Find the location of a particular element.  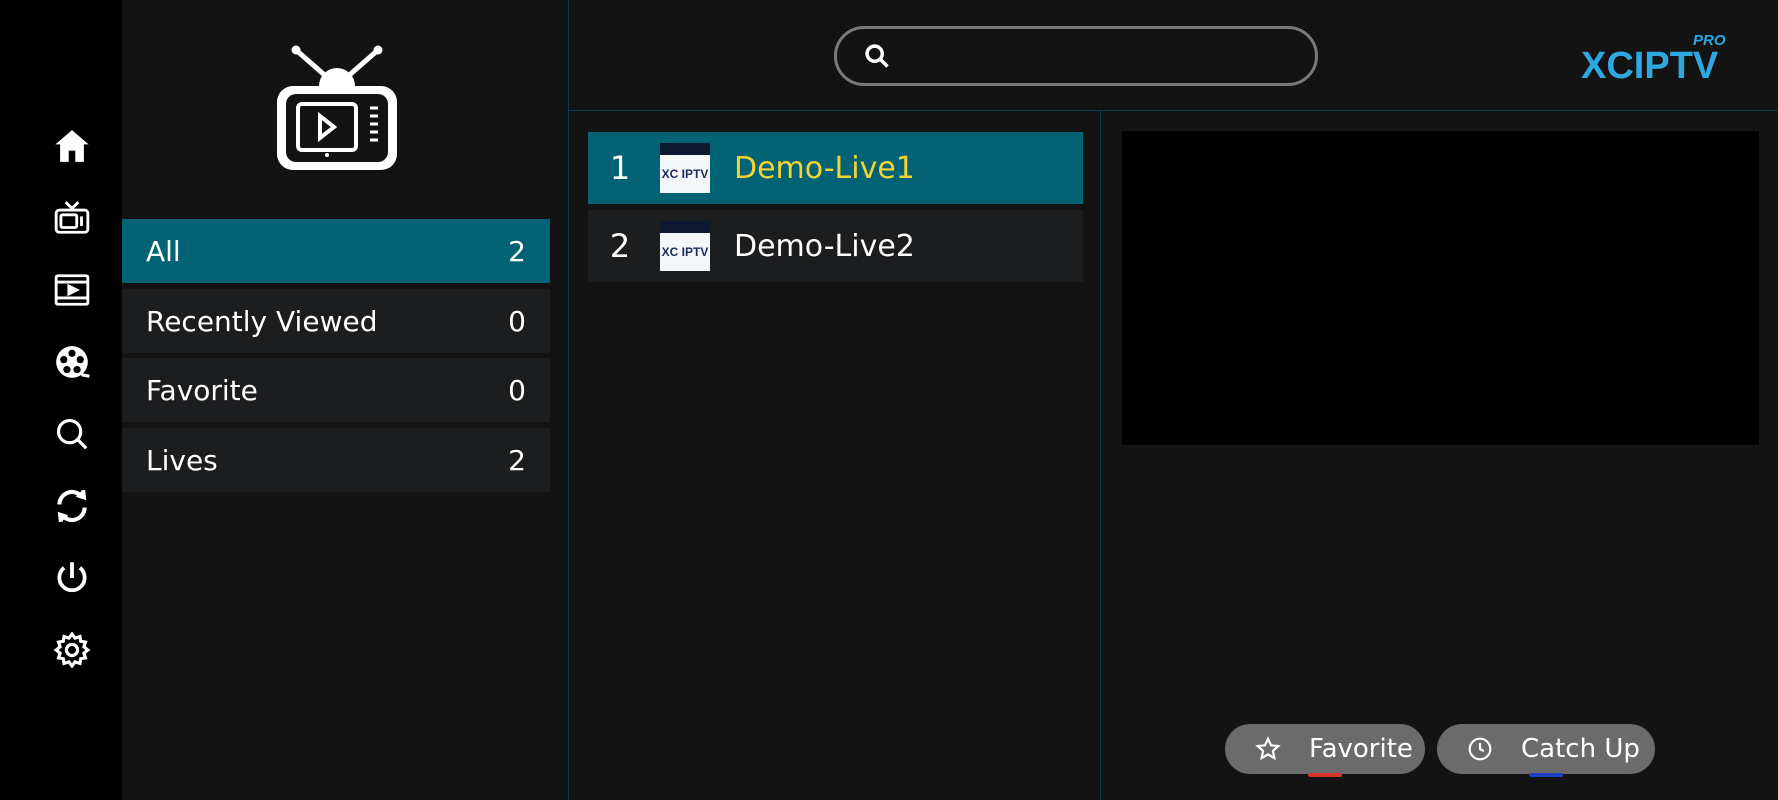

category-label: Lives is located at coordinates (182, 460).